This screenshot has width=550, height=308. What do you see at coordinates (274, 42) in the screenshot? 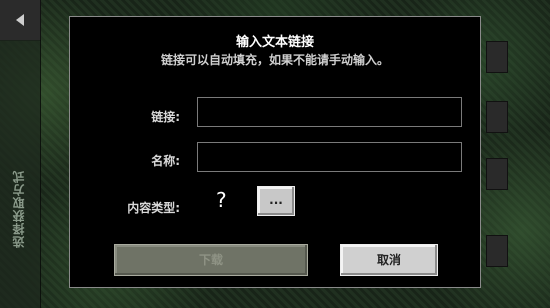
I see `dialog-title: 输入文本链接` at bounding box center [274, 42].